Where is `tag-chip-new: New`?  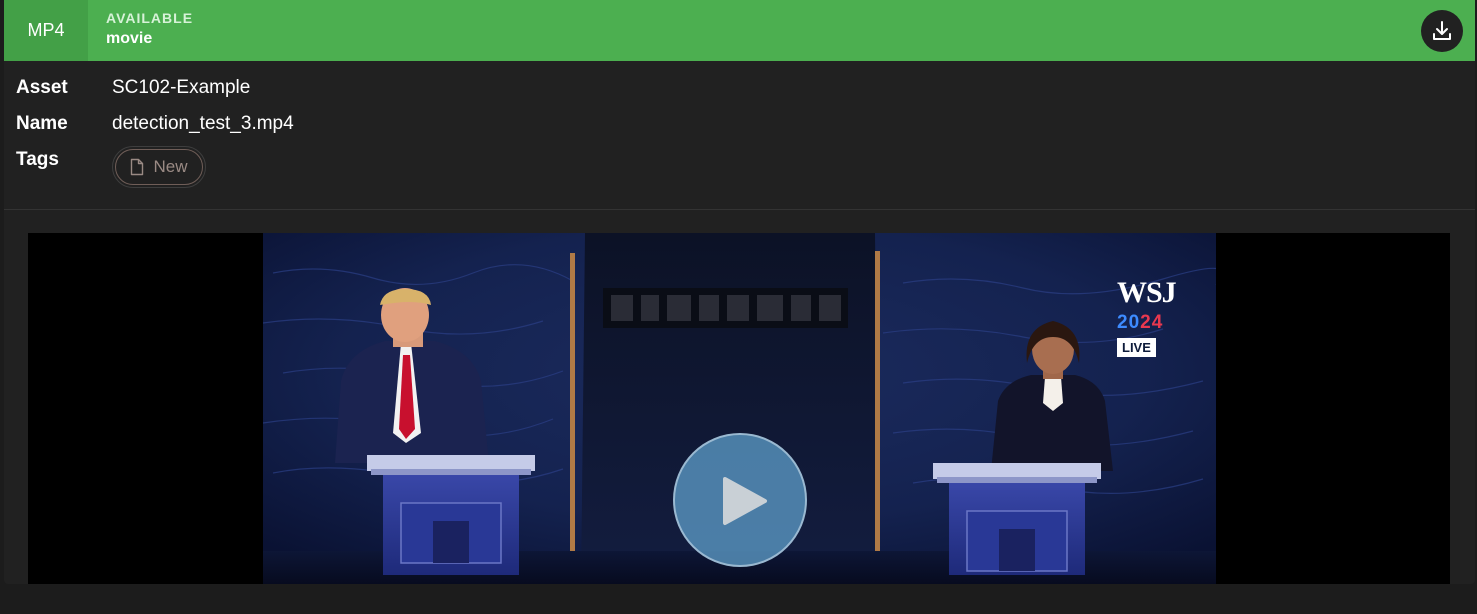
tag-chip-new: New is located at coordinates (159, 167).